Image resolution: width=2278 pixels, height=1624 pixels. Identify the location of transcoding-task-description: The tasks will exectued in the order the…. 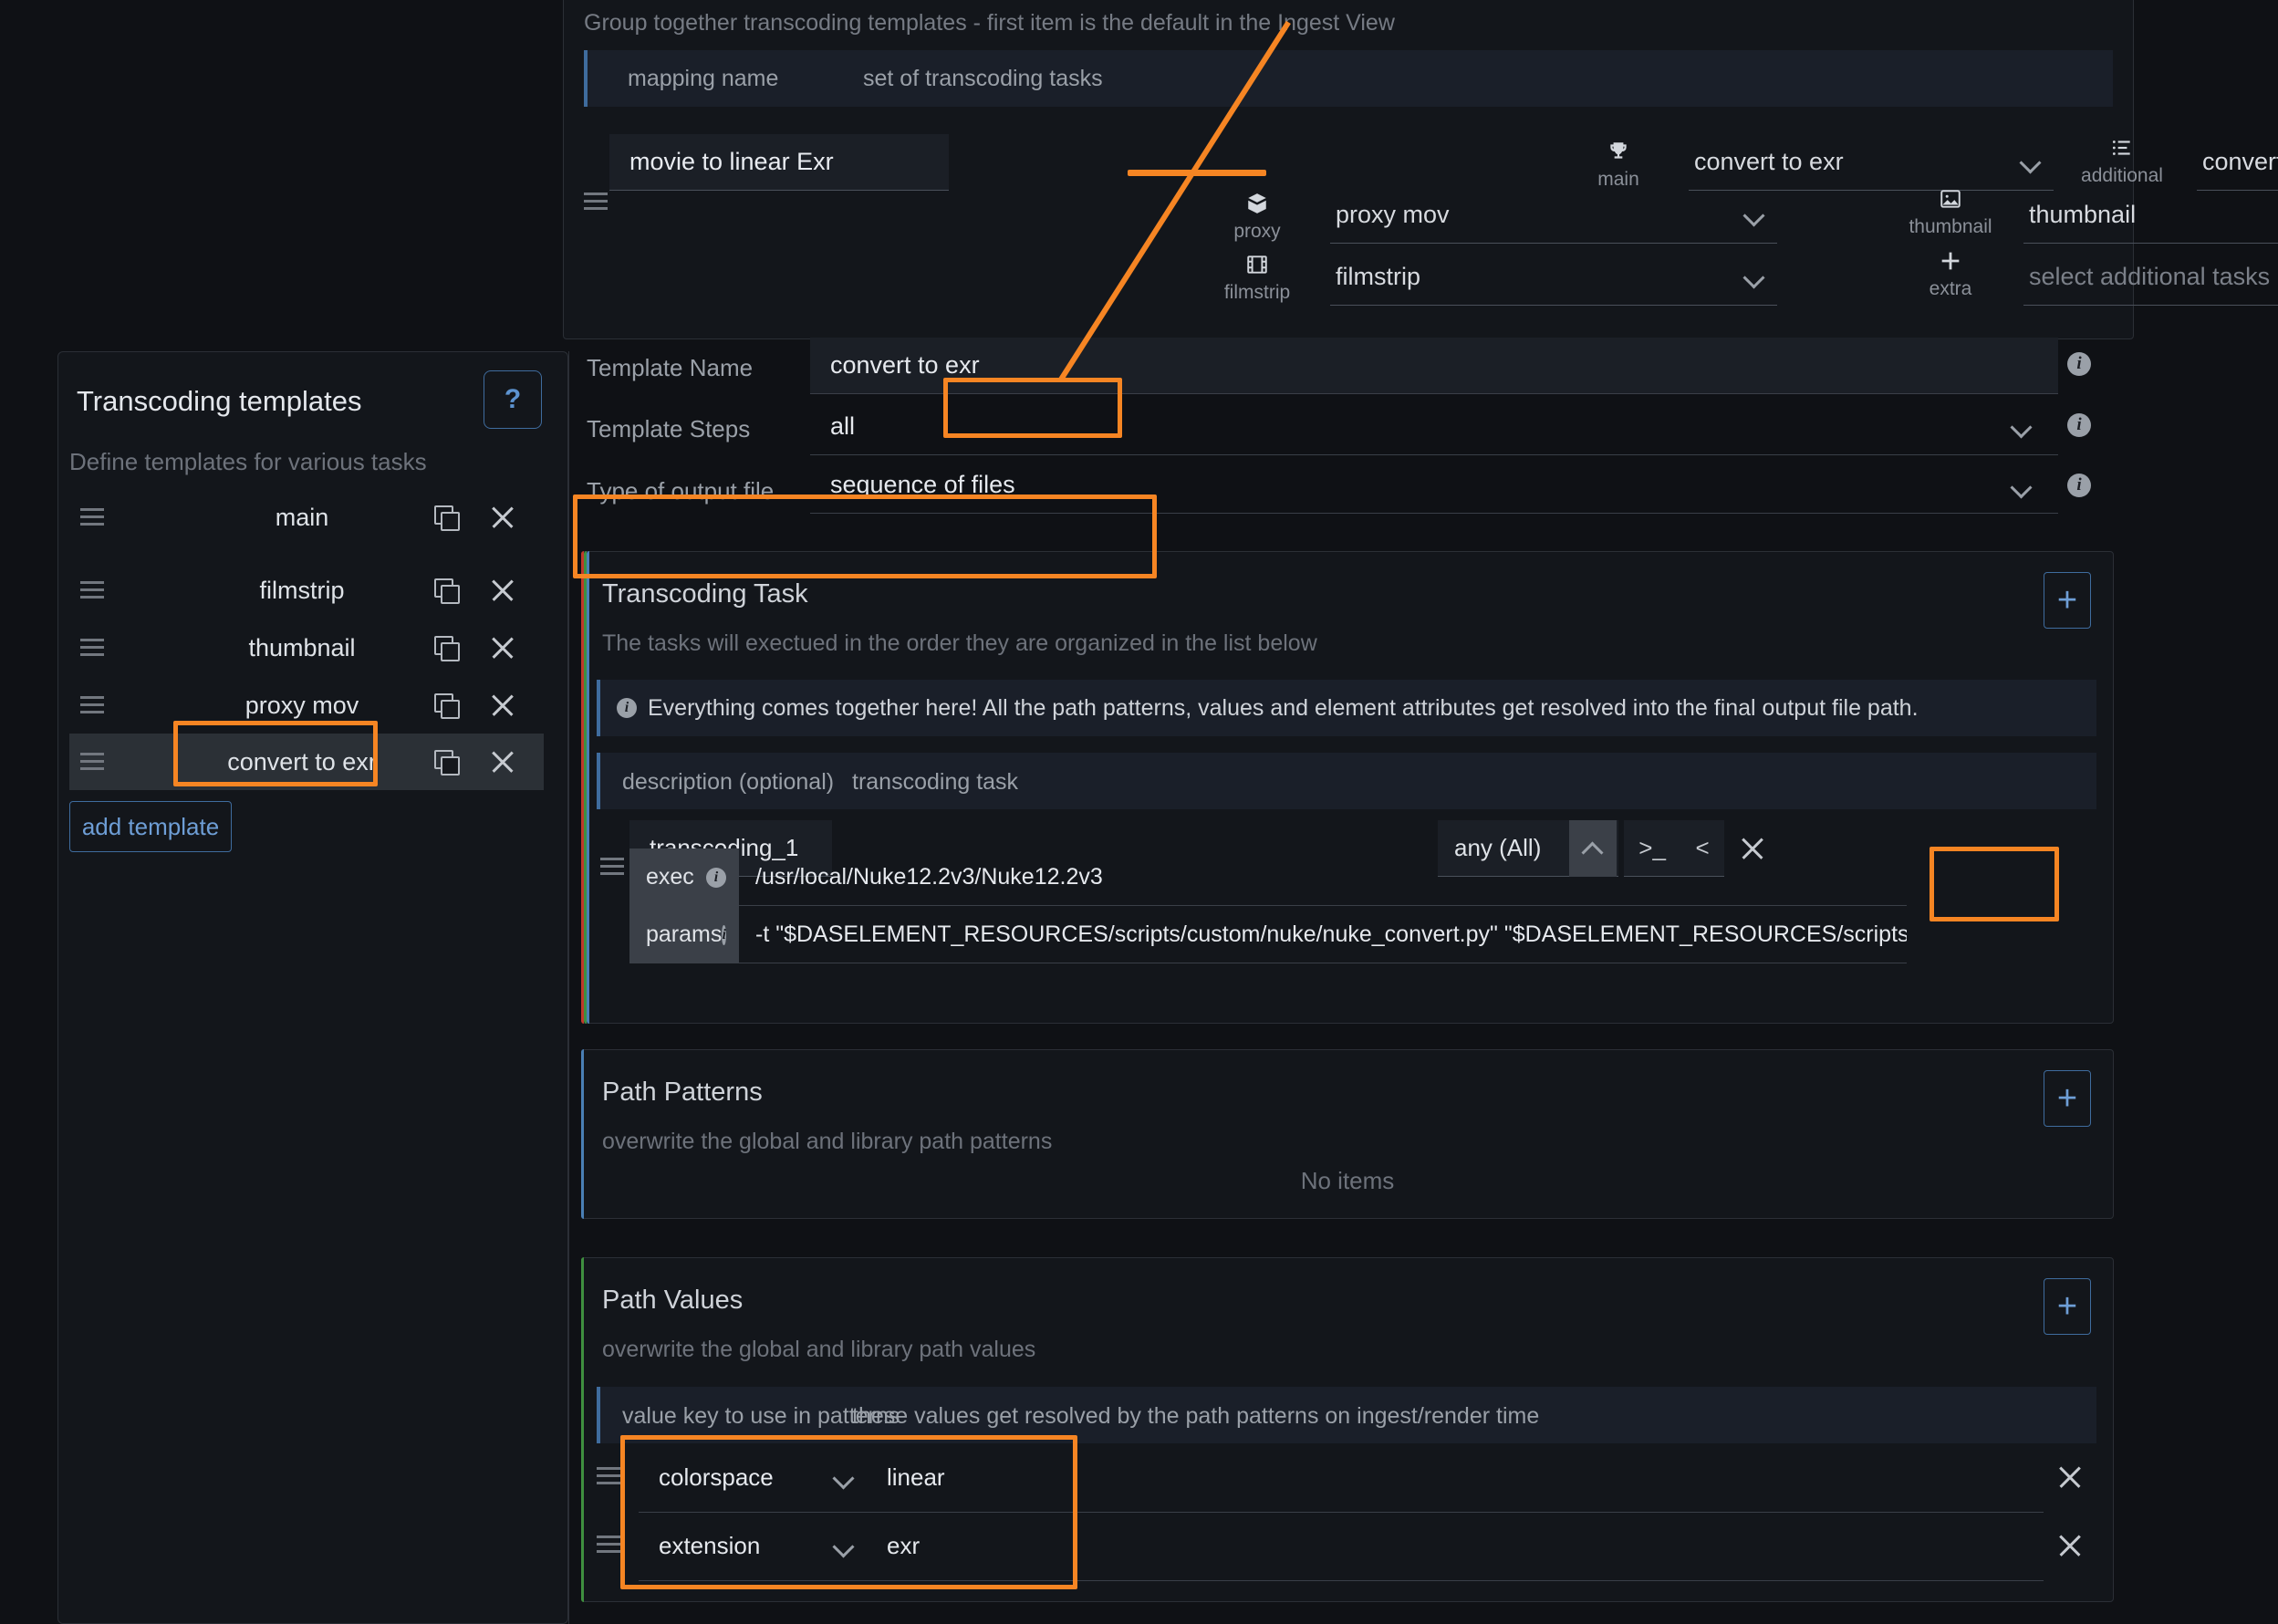
(959, 643).